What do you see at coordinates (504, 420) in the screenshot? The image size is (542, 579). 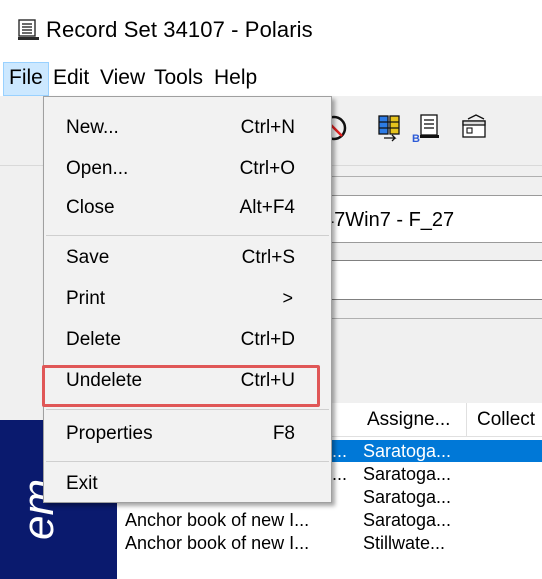 I see `column-header-collection: Collect` at bounding box center [504, 420].